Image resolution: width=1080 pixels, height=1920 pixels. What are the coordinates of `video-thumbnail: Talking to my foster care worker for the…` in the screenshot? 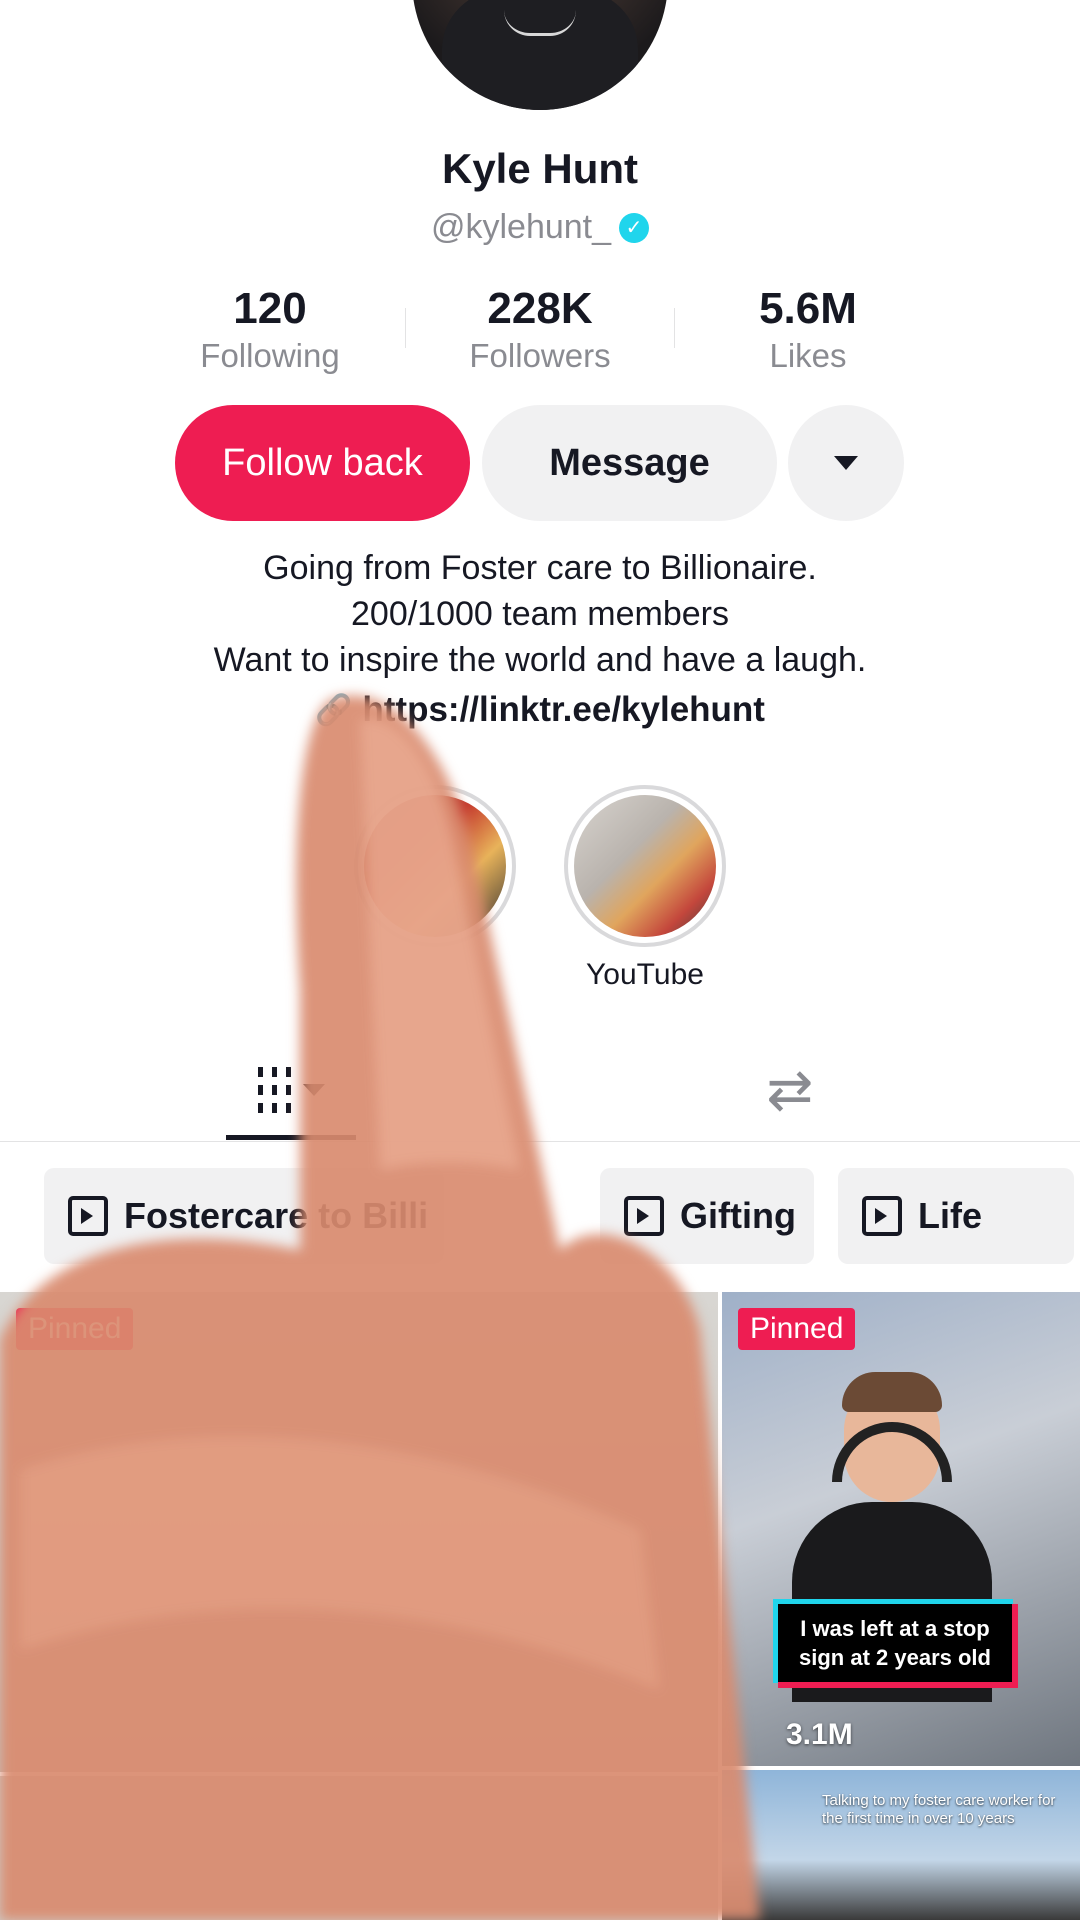 It's located at (901, 1845).